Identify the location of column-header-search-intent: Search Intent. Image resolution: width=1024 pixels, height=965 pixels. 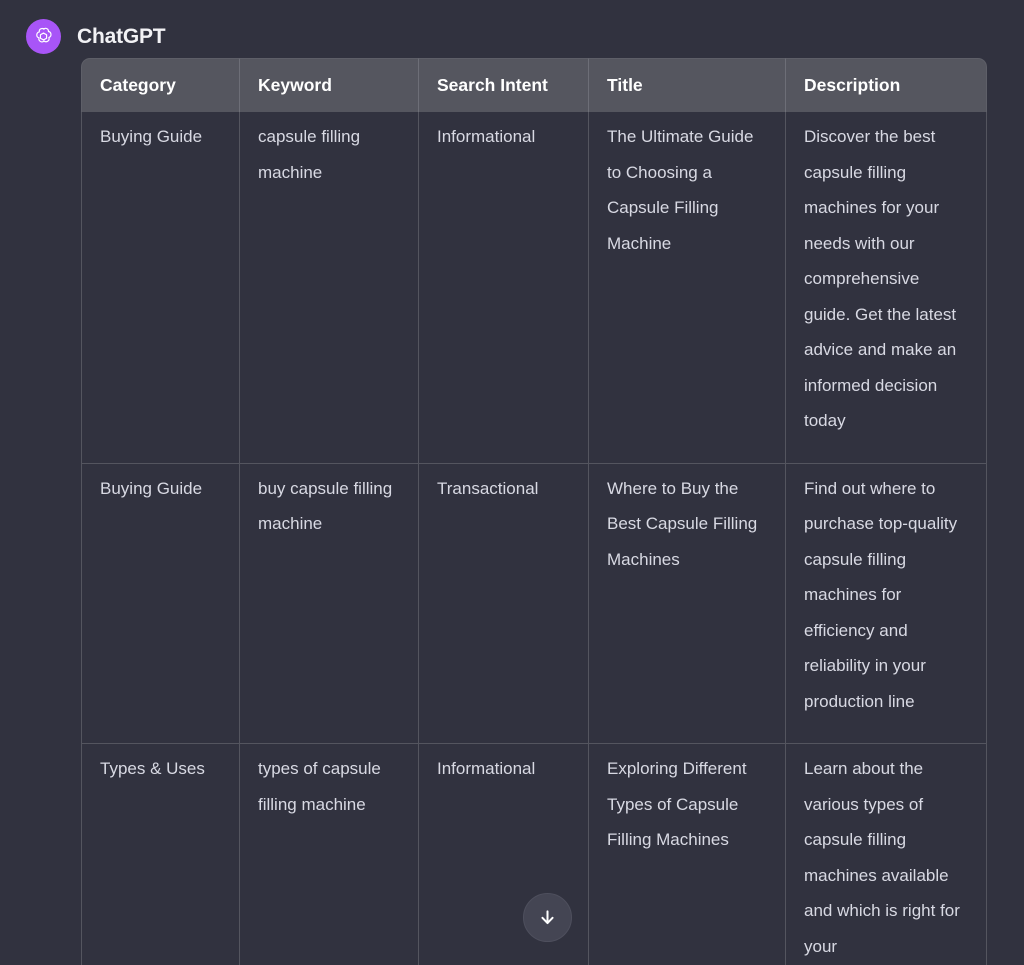
(504, 85).